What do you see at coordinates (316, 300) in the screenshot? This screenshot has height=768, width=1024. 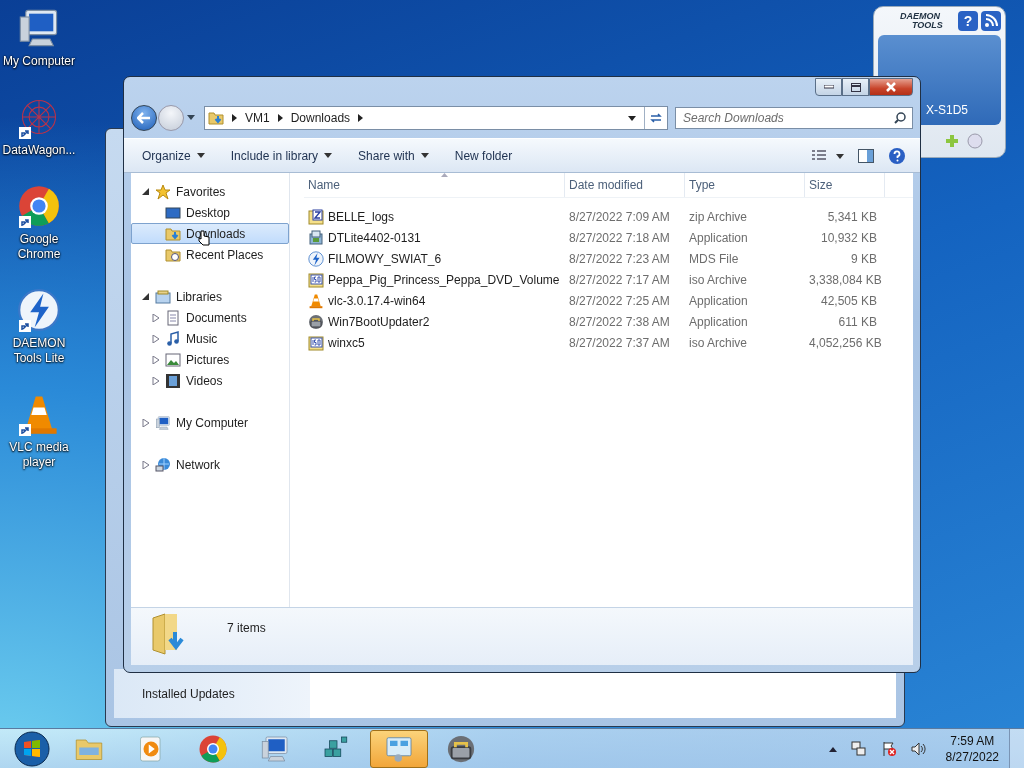 I see `traffic-cone-icon` at bounding box center [316, 300].